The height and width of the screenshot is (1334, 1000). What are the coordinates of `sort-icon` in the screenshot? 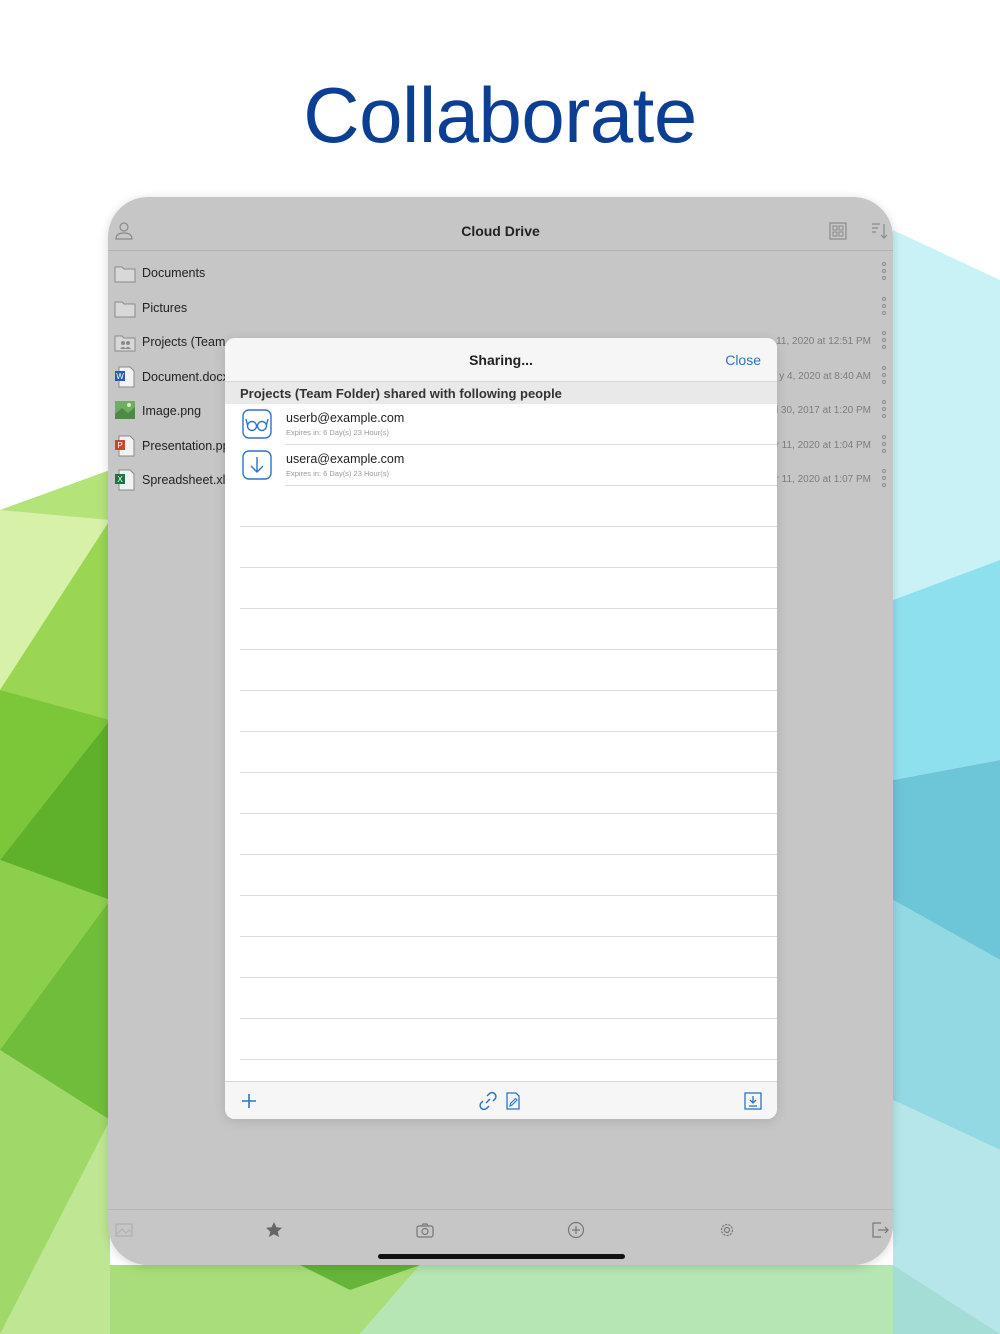 It's located at (880, 231).